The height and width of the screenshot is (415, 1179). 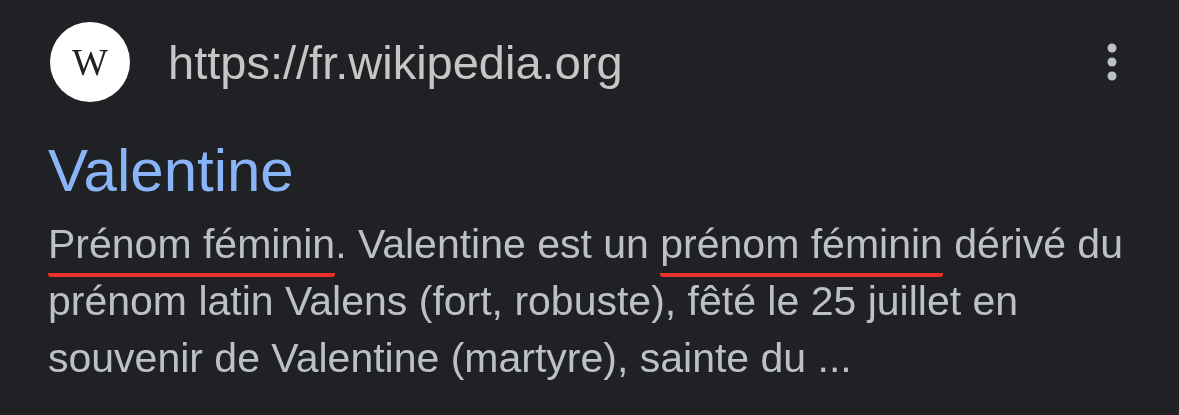 What do you see at coordinates (1112, 62) in the screenshot?
I see `more-options-icon` at bounding box center [1112, 62].